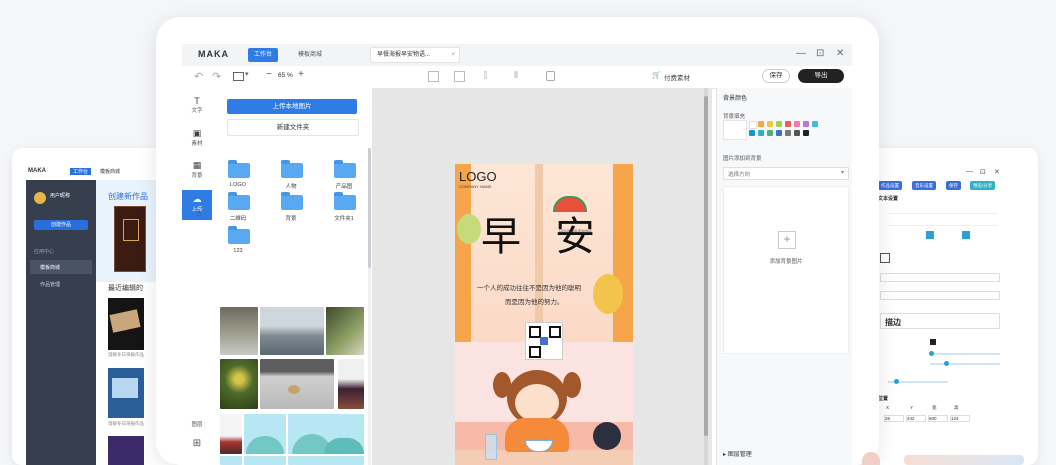  Describe the element at coordinates (216, 76) in the screenshot. I see `redo-icon: ↷` at that location.